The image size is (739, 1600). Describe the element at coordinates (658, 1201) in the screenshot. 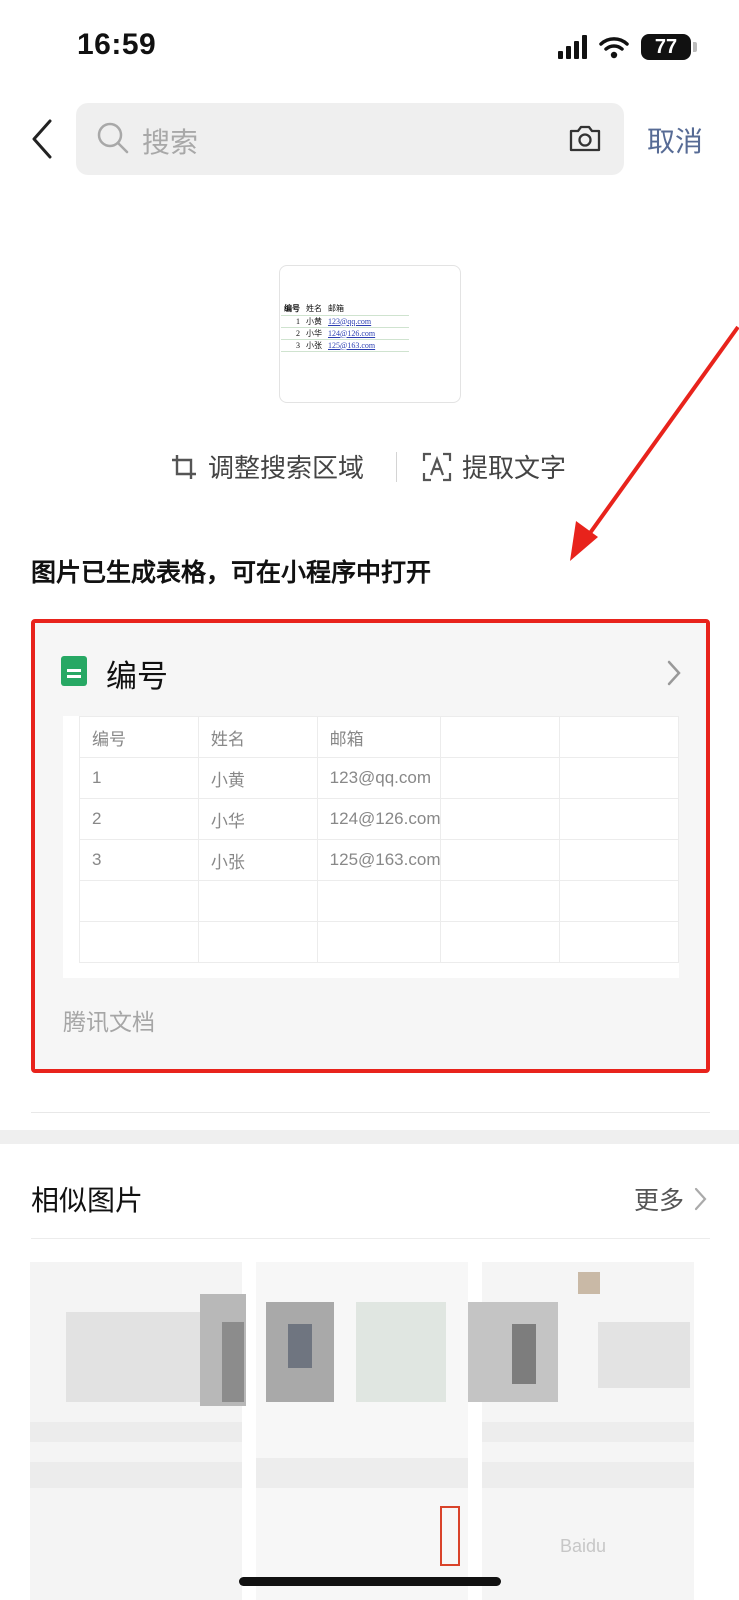

I see `more-label: 更多` at that location.